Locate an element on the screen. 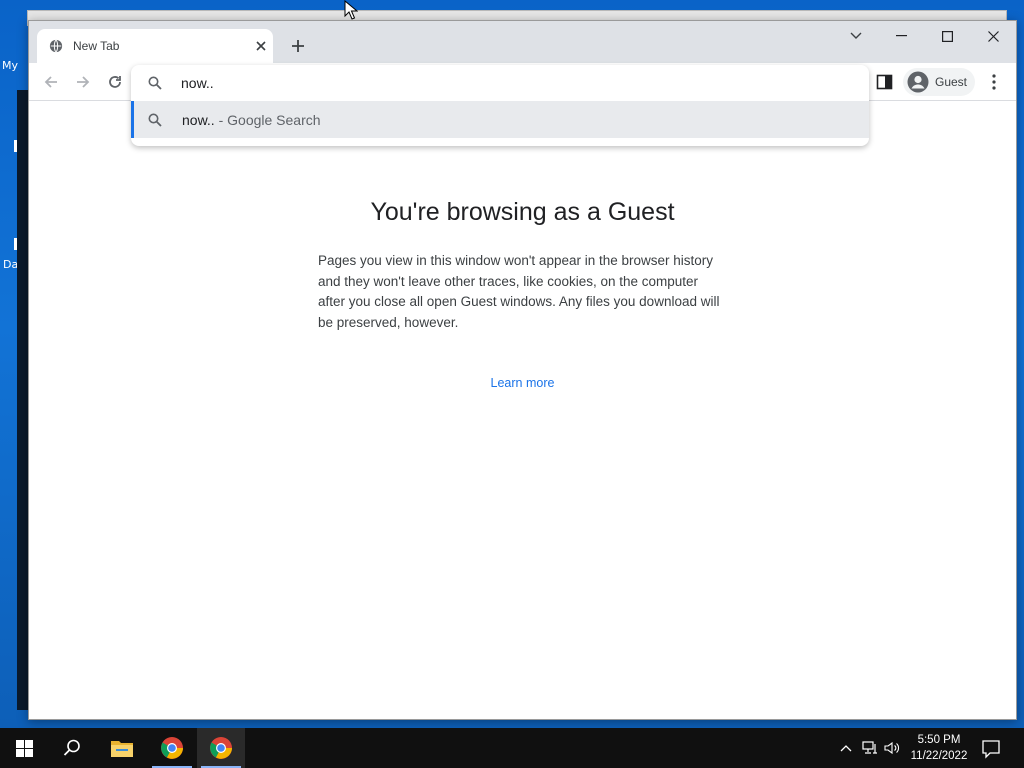 The image size is (1024, 768). omnibox-suggestion: now.. - Google Search is located at coordinates (500, 119).